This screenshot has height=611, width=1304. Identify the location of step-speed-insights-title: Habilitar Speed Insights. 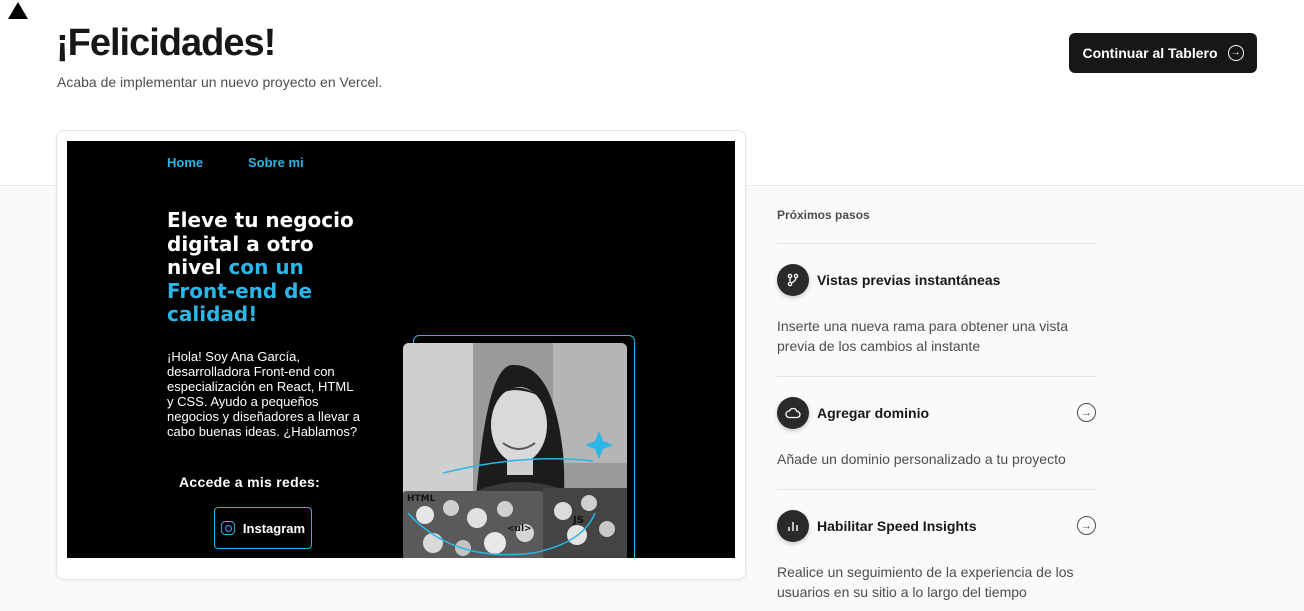
(896, 526).